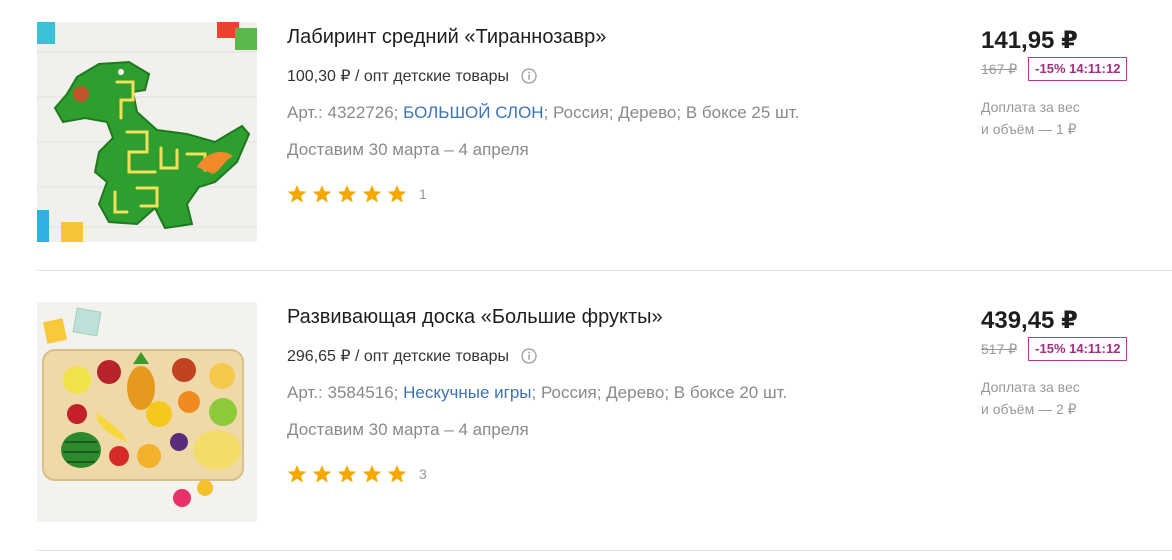  What do you see at coordinates (1051, 118) in the screenshot?
I see `weight-surcharge: Доплата за вес и объём — 1 ₽` at bounding box center [1051, 118].